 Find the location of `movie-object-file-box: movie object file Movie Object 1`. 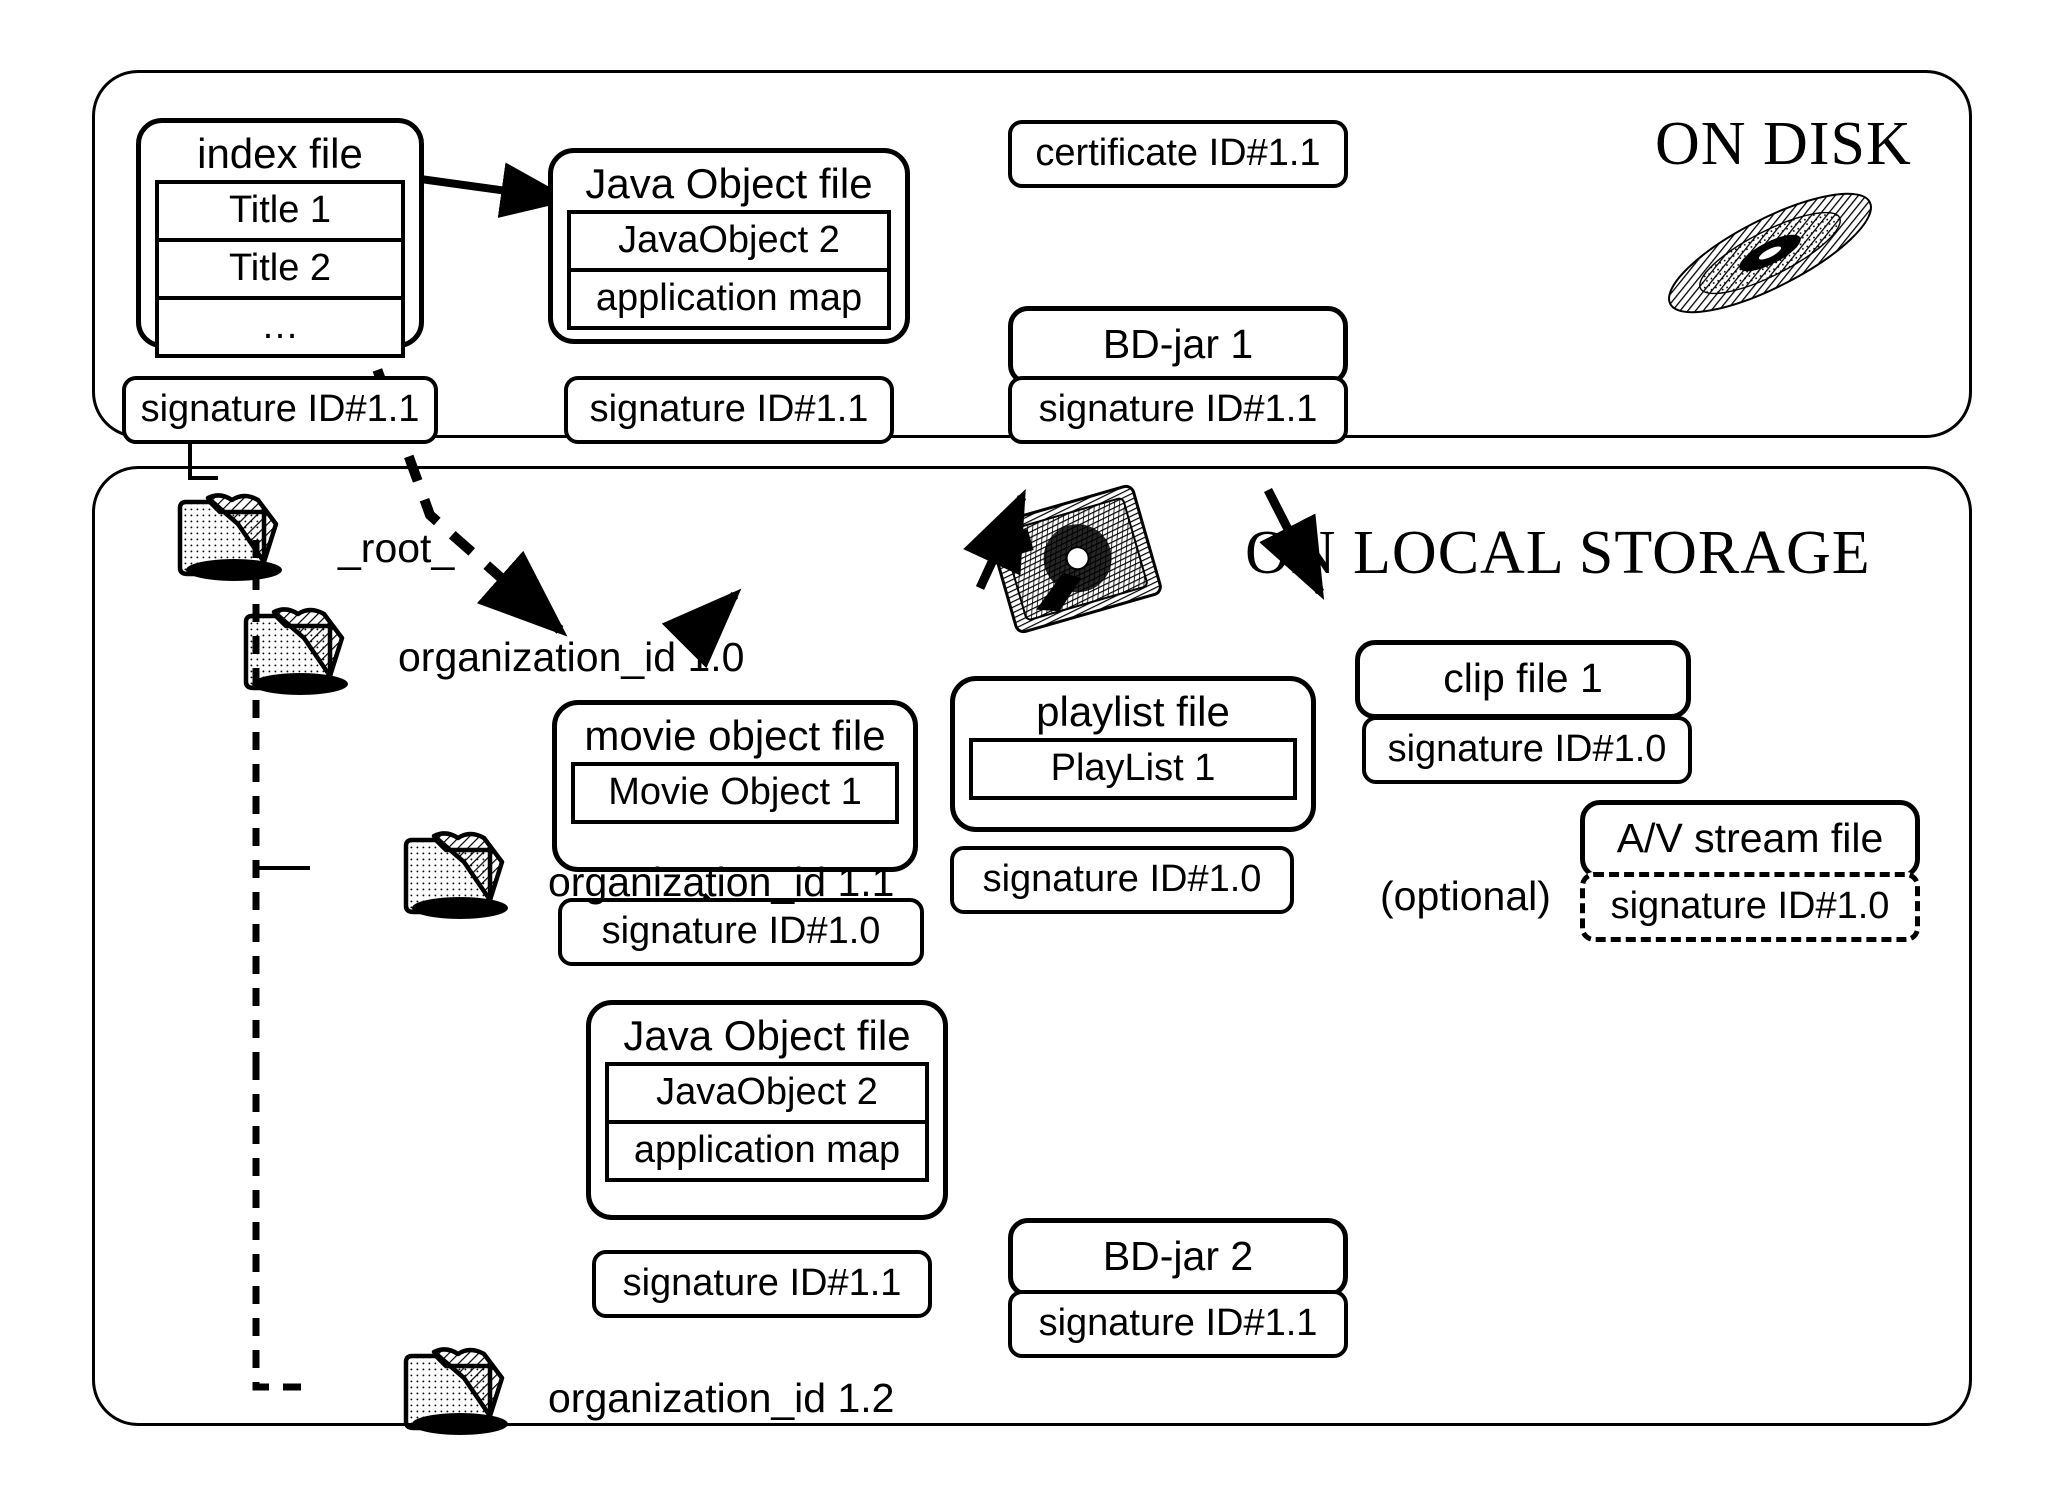

movie-object-file-box: movie object file Movie Object 1 is located at coordinates (735, 786).